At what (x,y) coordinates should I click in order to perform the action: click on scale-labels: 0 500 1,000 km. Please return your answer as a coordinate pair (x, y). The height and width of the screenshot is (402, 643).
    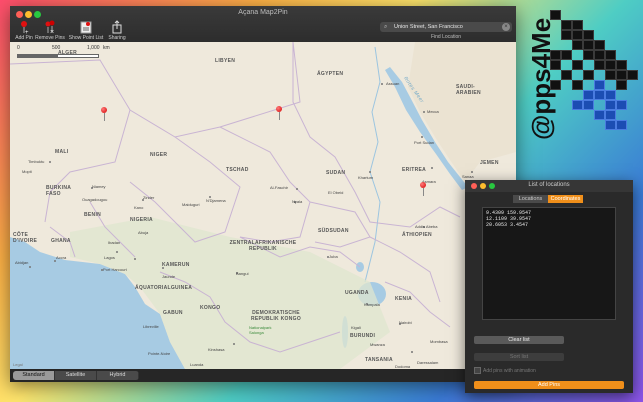
    Looking at the image, I should click on (63, 48).